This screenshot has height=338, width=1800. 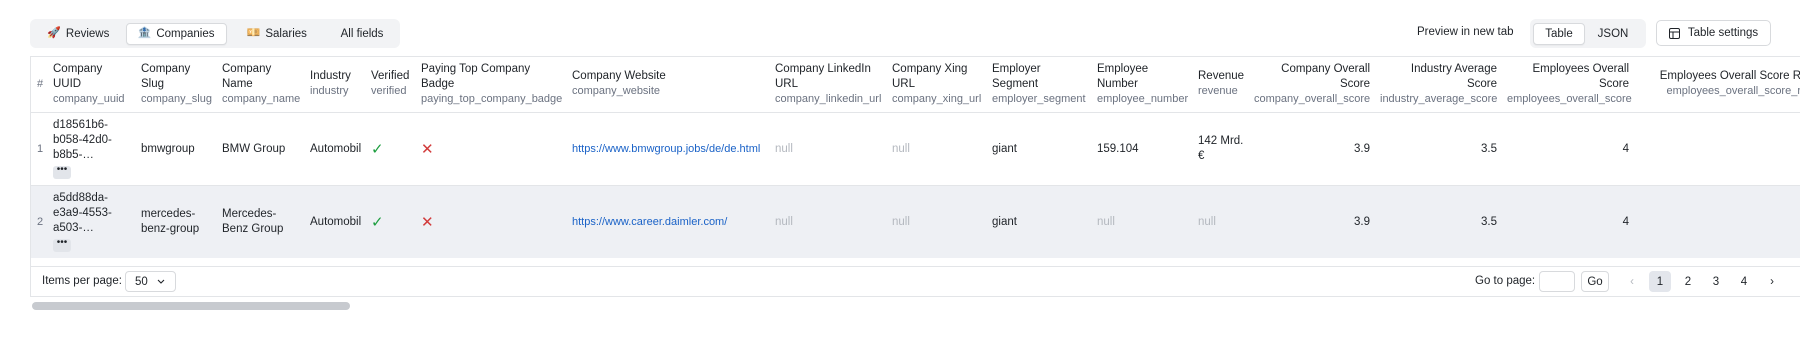 I want to click on cell-company-slug: bmwgroup, so click(x=168, y=148).